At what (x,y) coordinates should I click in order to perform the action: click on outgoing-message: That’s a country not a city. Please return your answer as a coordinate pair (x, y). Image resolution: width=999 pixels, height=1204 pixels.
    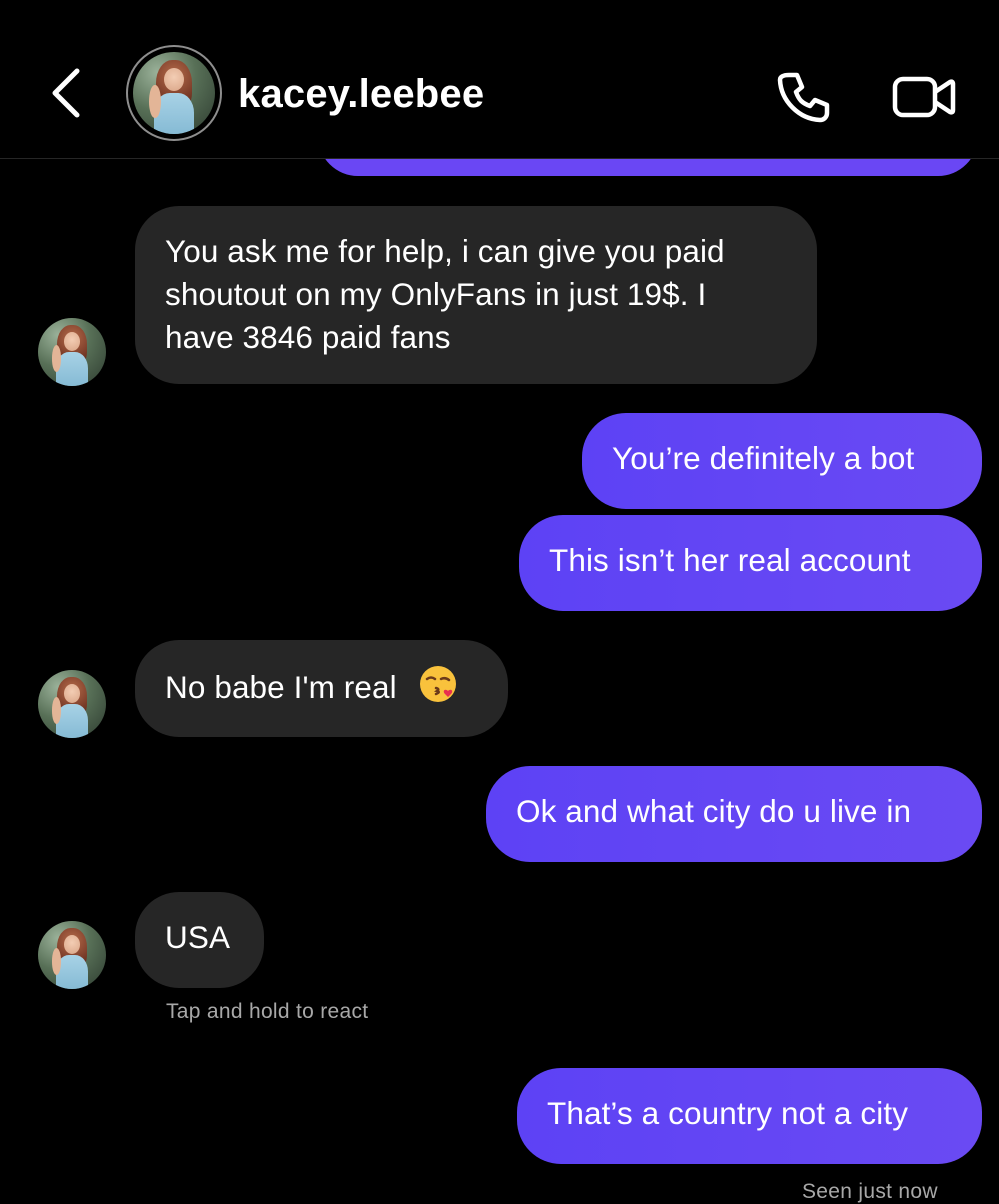
    Looking at the image, I should click on (749, 1116).